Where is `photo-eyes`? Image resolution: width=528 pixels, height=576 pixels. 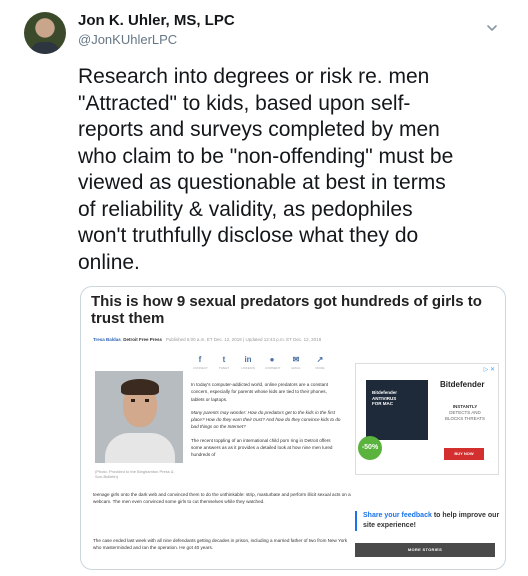
photo-eyes is located at coordinates (140, 400).